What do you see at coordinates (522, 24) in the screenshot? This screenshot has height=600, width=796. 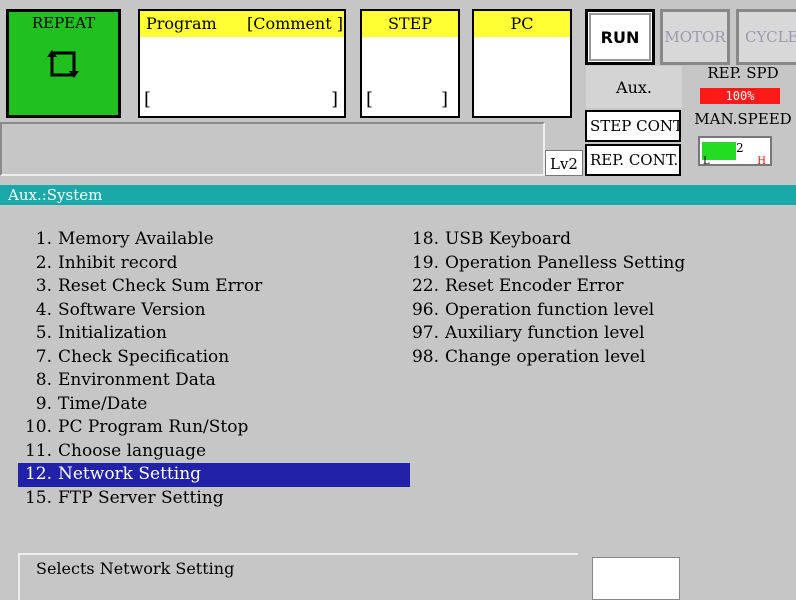 I see `pc-label: PC` at bounding box center [522, 24].